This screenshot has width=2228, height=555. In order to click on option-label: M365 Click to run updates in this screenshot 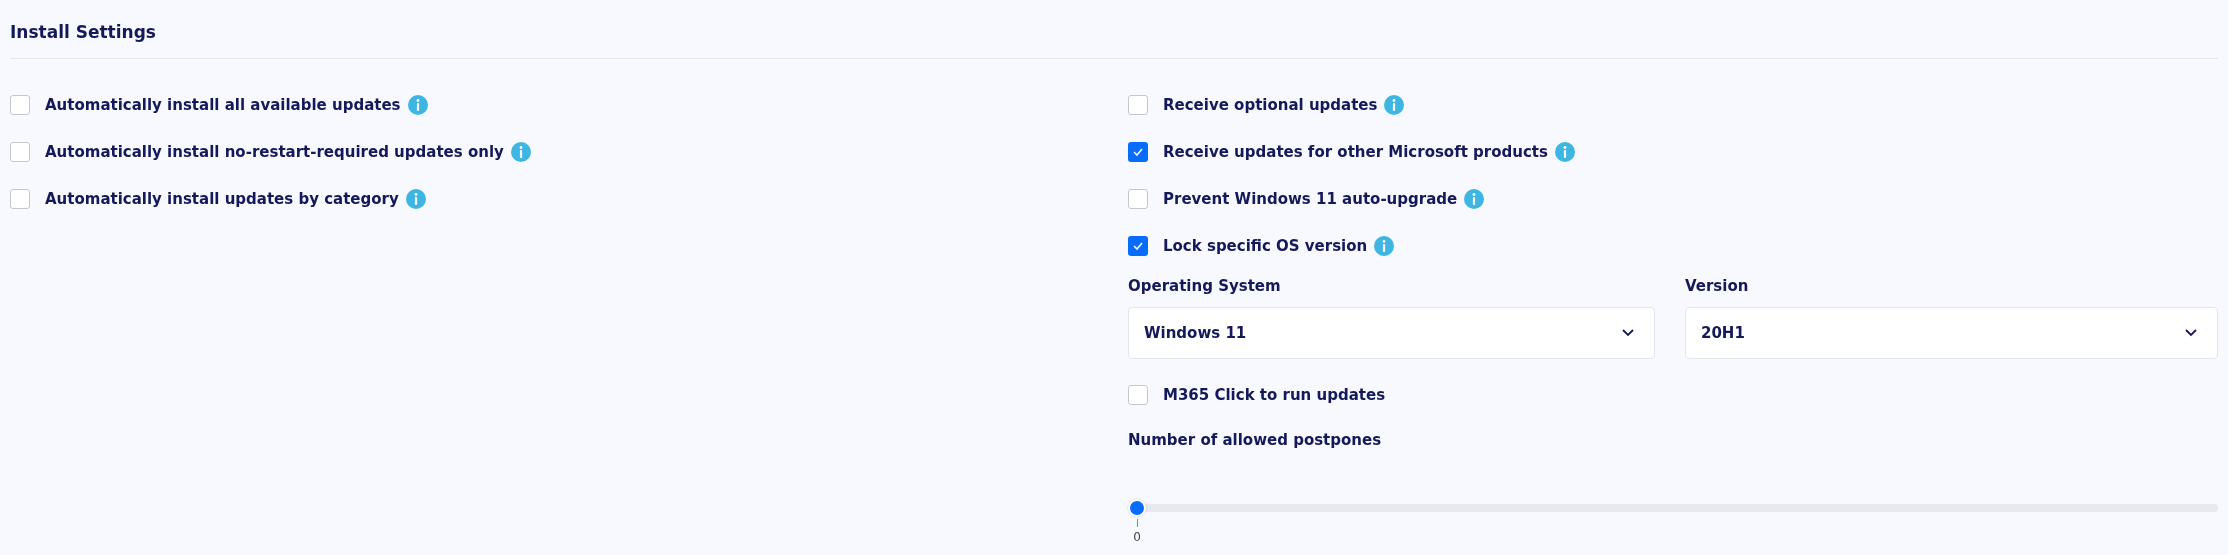, I will do `click(1274, 394)`.